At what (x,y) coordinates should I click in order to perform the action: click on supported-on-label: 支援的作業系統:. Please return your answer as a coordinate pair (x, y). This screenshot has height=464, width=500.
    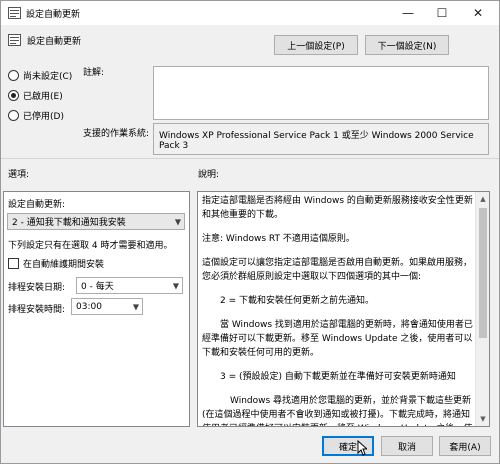
    Looking at the image, I should click on (116, 134).